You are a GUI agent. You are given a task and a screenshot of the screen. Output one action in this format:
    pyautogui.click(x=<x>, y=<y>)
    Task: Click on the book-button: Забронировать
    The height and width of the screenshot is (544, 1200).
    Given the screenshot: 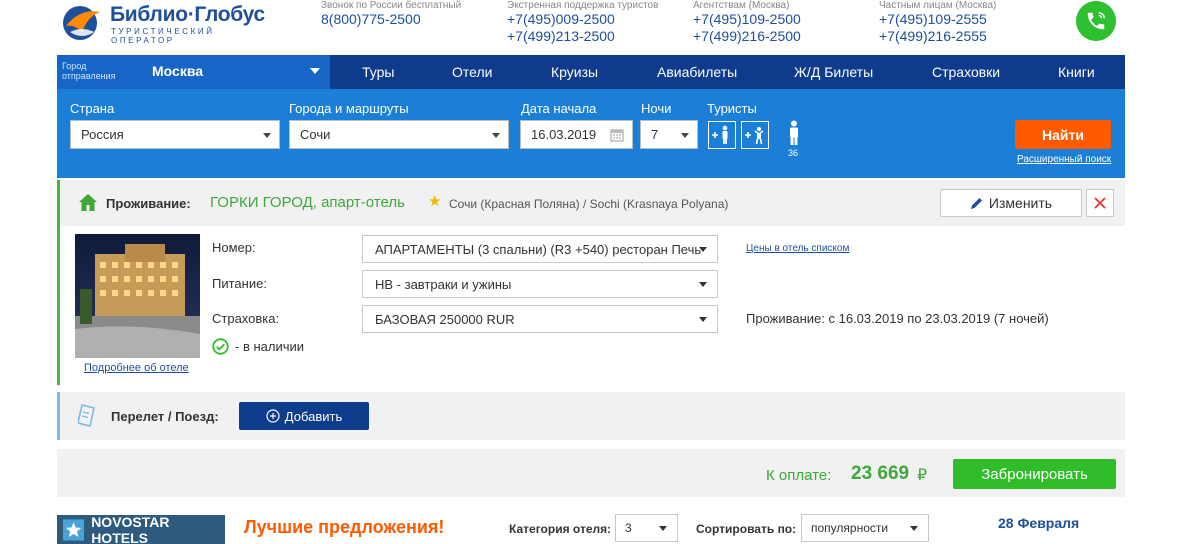 What is the action you would take?
    pyautogui.click(x=1034, y=474)
    